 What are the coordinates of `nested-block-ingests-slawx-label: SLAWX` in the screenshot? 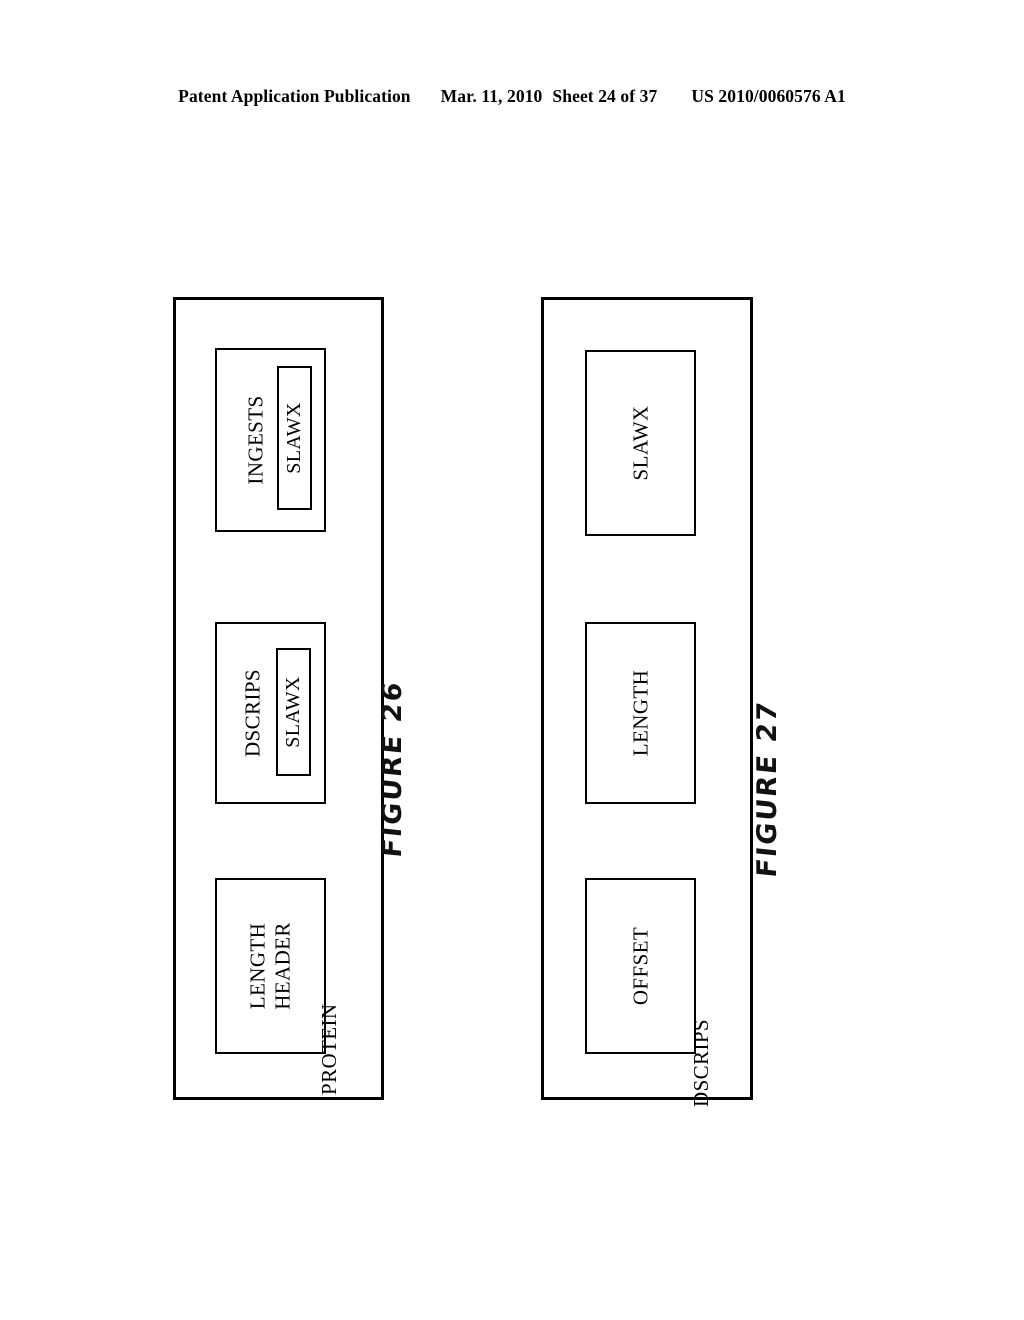 It's located at (293, 438).